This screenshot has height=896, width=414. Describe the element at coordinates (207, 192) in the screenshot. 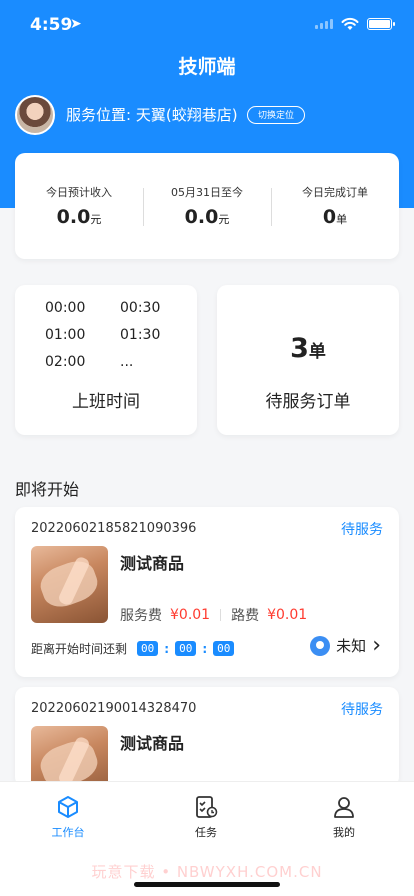

I see `stat-label: 05月31日至今` at that location.